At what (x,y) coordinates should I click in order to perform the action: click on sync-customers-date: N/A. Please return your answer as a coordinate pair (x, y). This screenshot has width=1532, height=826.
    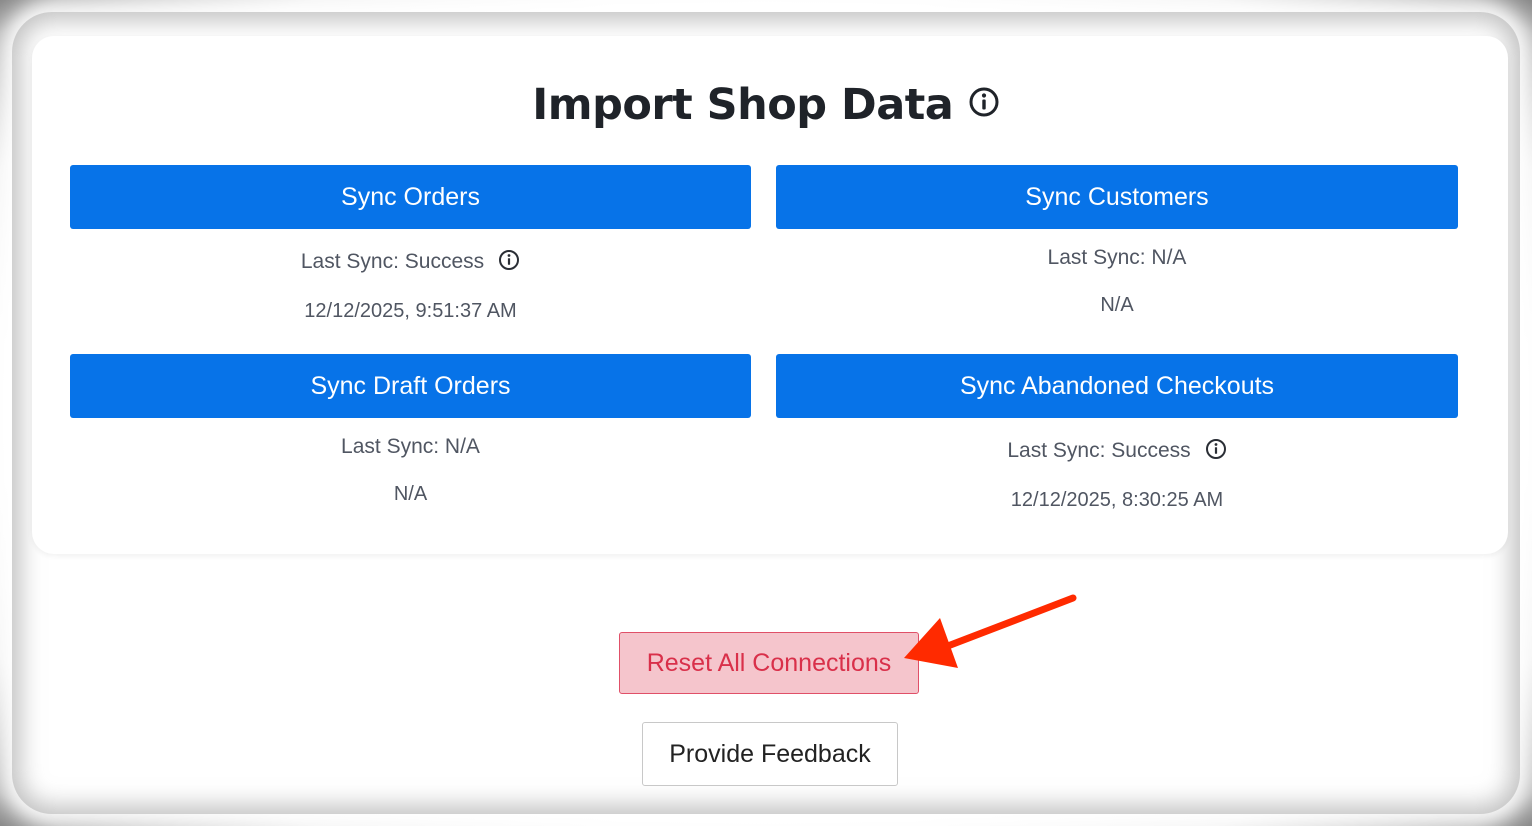
    Looking at the image, I should click on (1117, 305).